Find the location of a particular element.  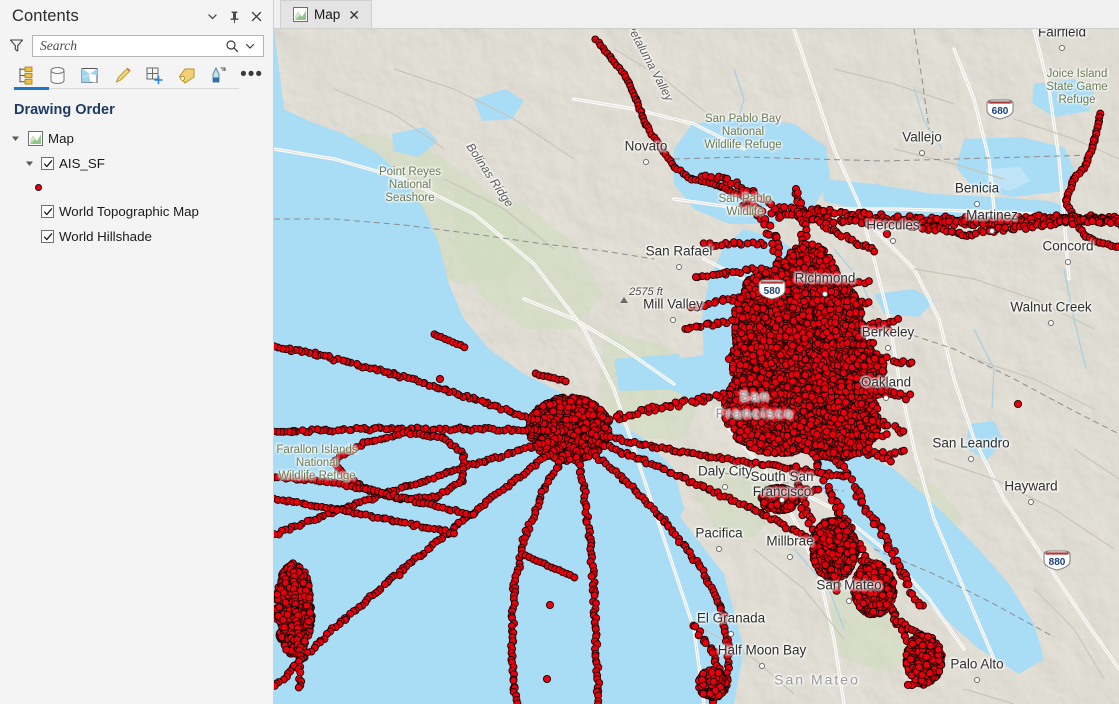

contents-tabstrip: ••• is located at coordinates (136, 75).